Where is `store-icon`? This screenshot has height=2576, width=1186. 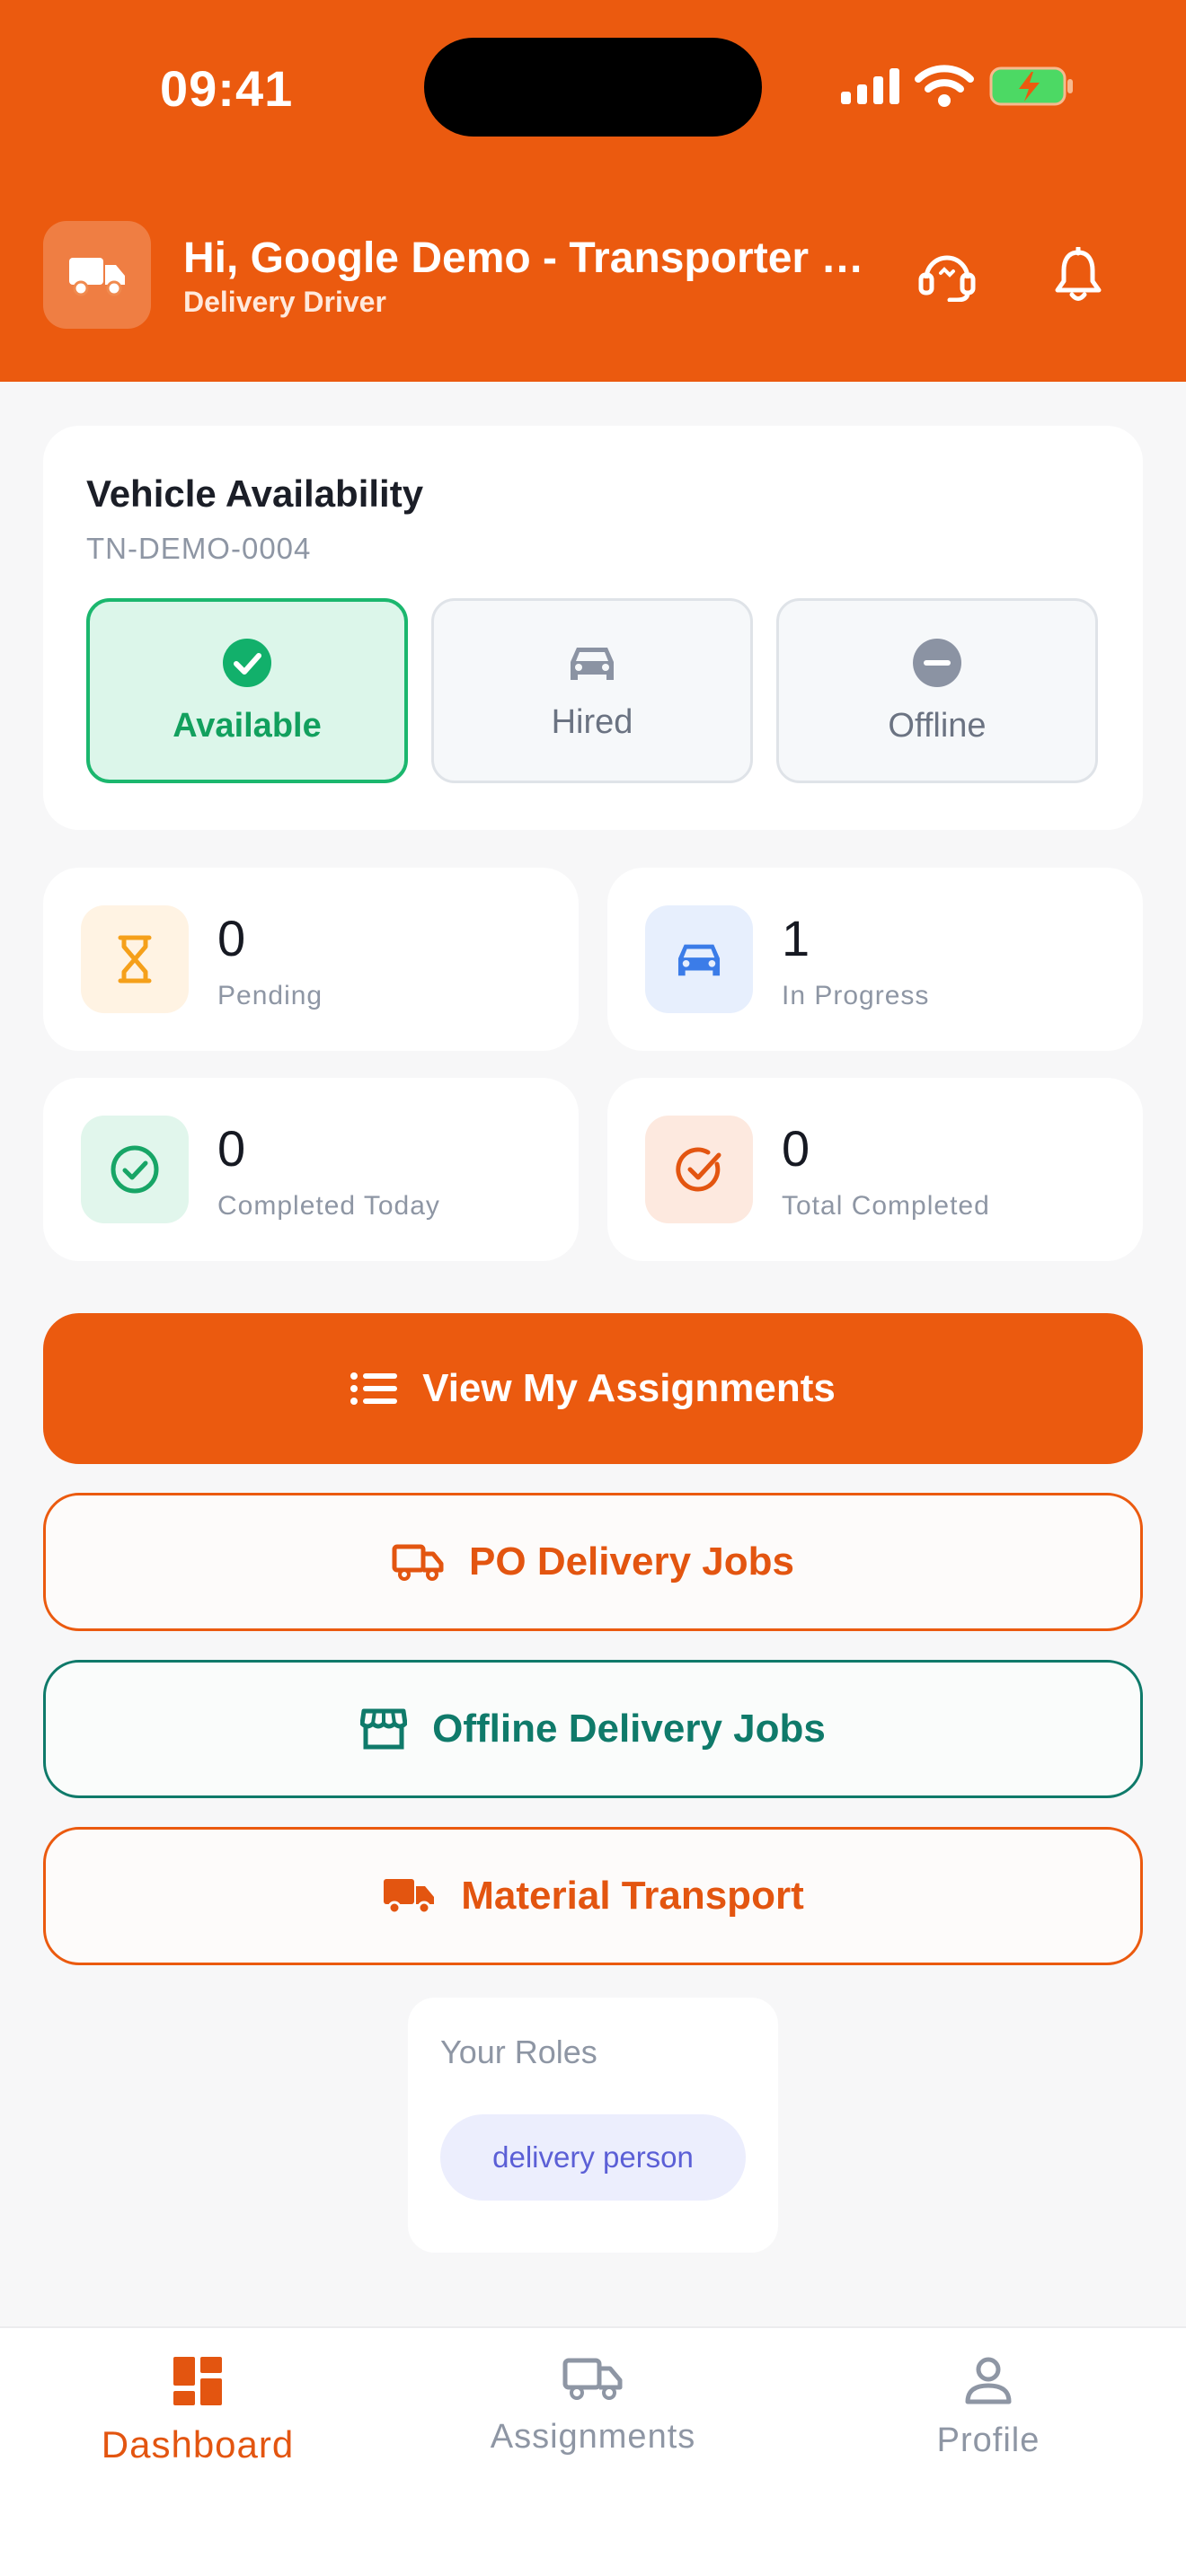
store-icon is located at coordinates (384, 1729).